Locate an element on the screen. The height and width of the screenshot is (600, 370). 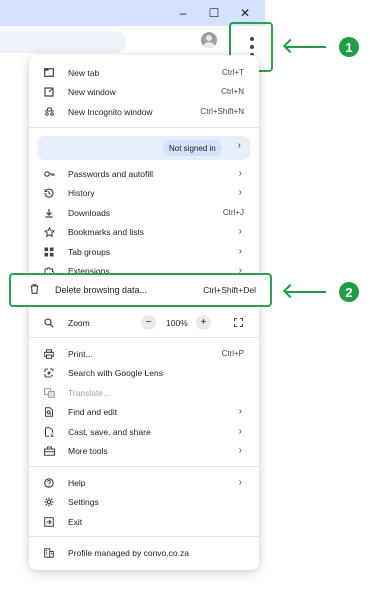
building-icon is located at coordinates (49, 553).